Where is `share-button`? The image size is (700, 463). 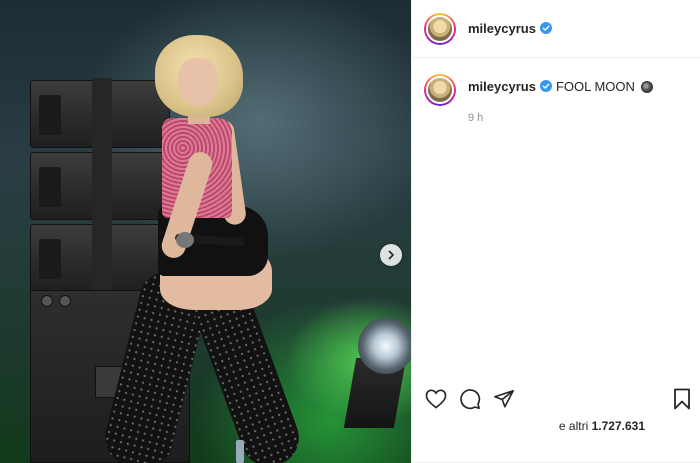
share-button is located at coordinates (504, 399).